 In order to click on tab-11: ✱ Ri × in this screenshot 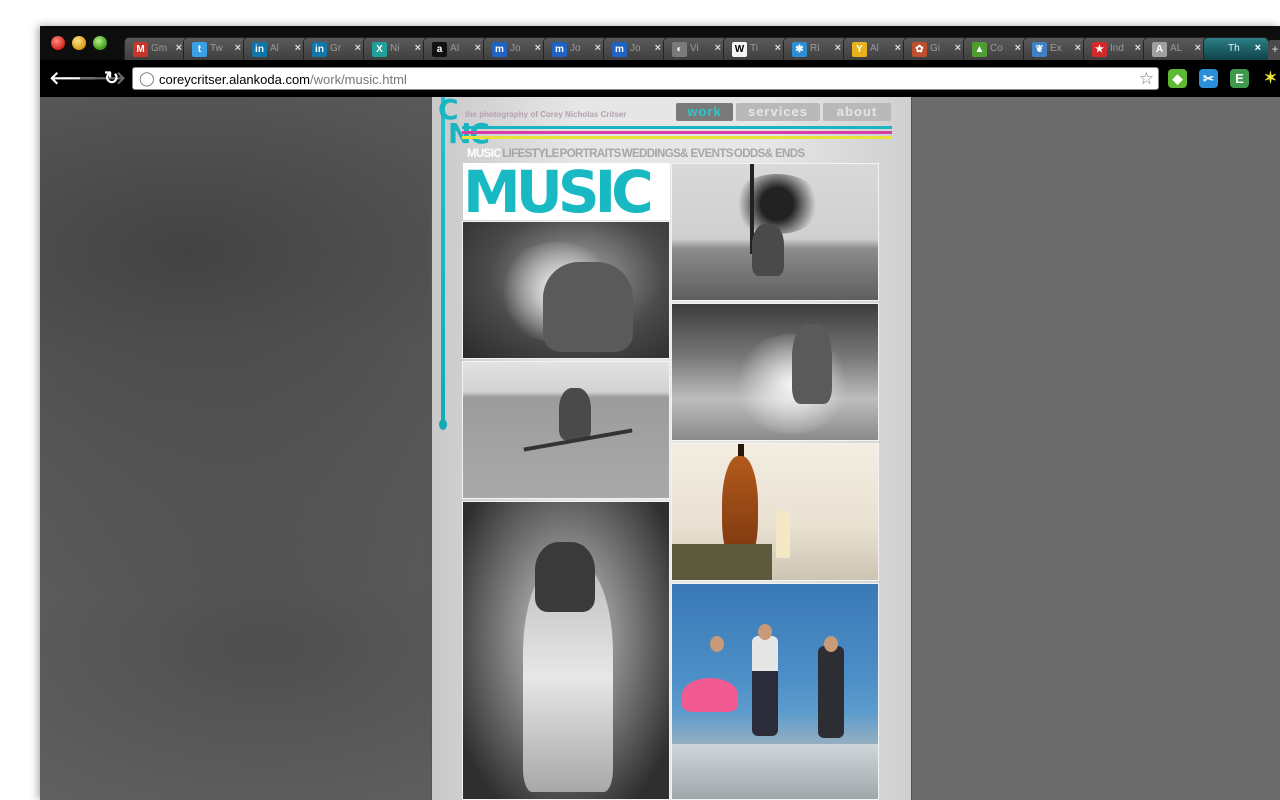, I will do `click(816, 48)`.